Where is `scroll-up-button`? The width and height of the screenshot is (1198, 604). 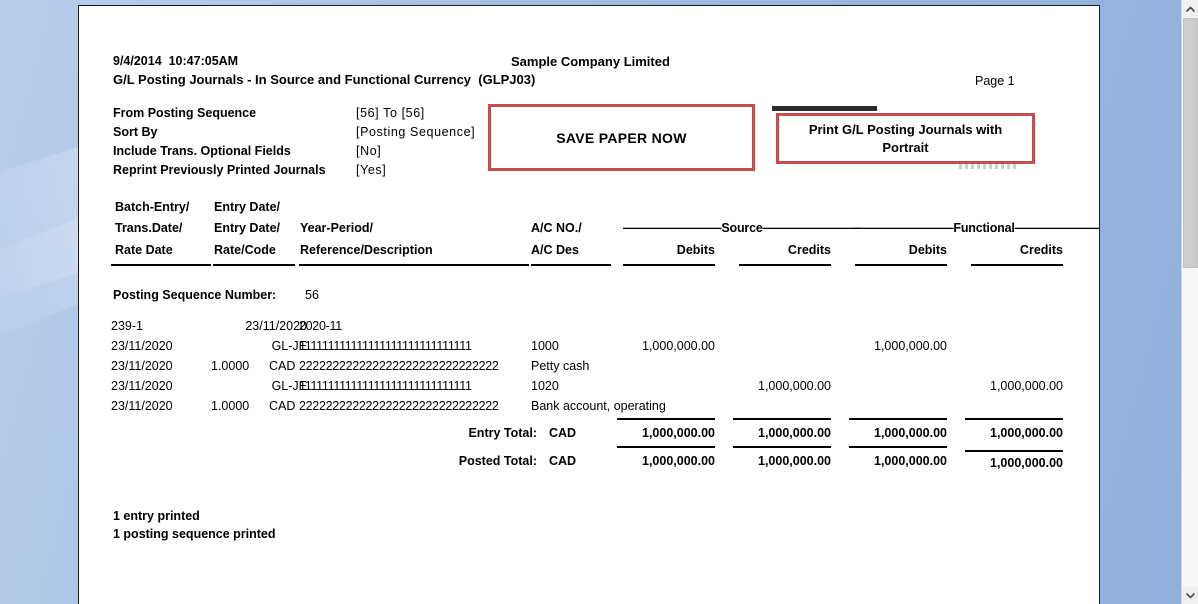
scroll-up-button is located at coordinates (1190, 8).